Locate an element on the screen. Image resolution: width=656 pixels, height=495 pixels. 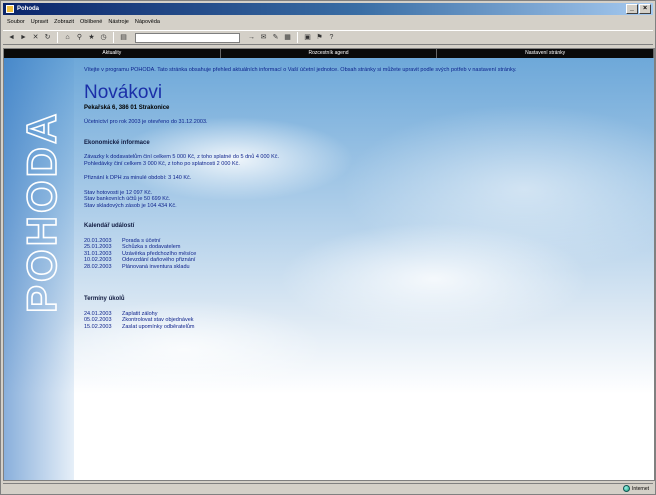
balance-line: Stav skladových zásob je 104 434 Kč. is located at coordinates (130, 205).